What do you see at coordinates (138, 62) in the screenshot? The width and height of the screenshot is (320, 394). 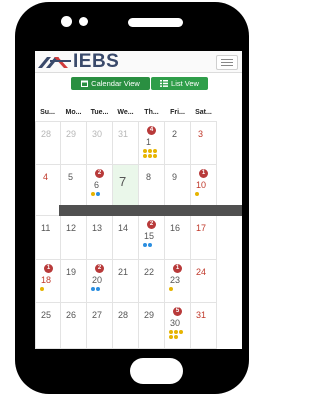 I see `navbar: IEBS` at bounding box center [138, 62].